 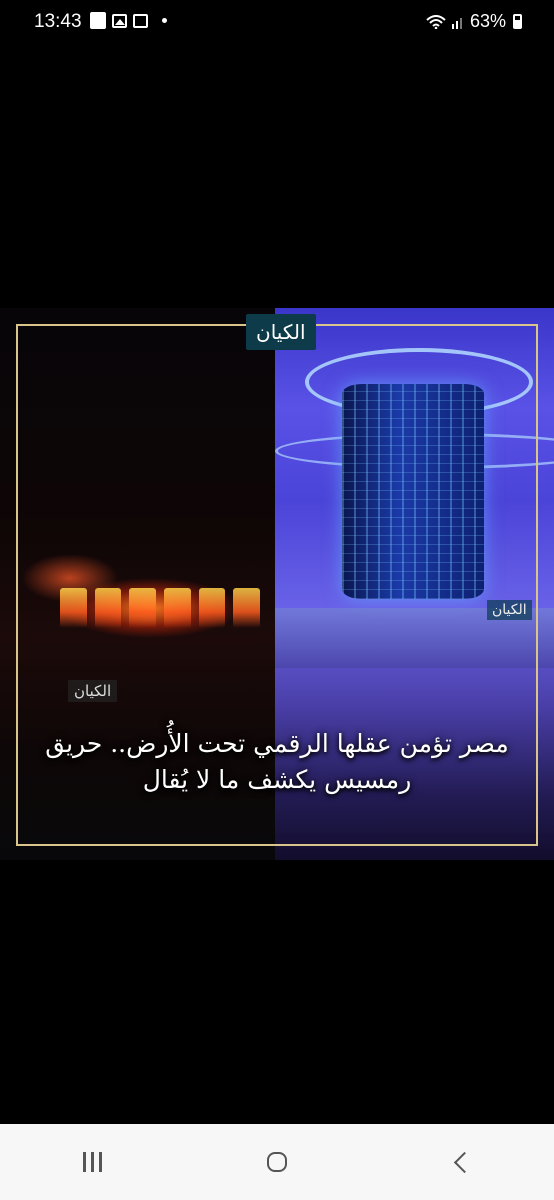 I want to click on recents-icon, so click(x=92, y=1162).